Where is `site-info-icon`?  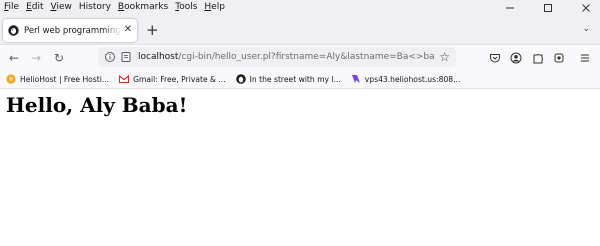
site-info-icon is located at coordinates (110, 57).